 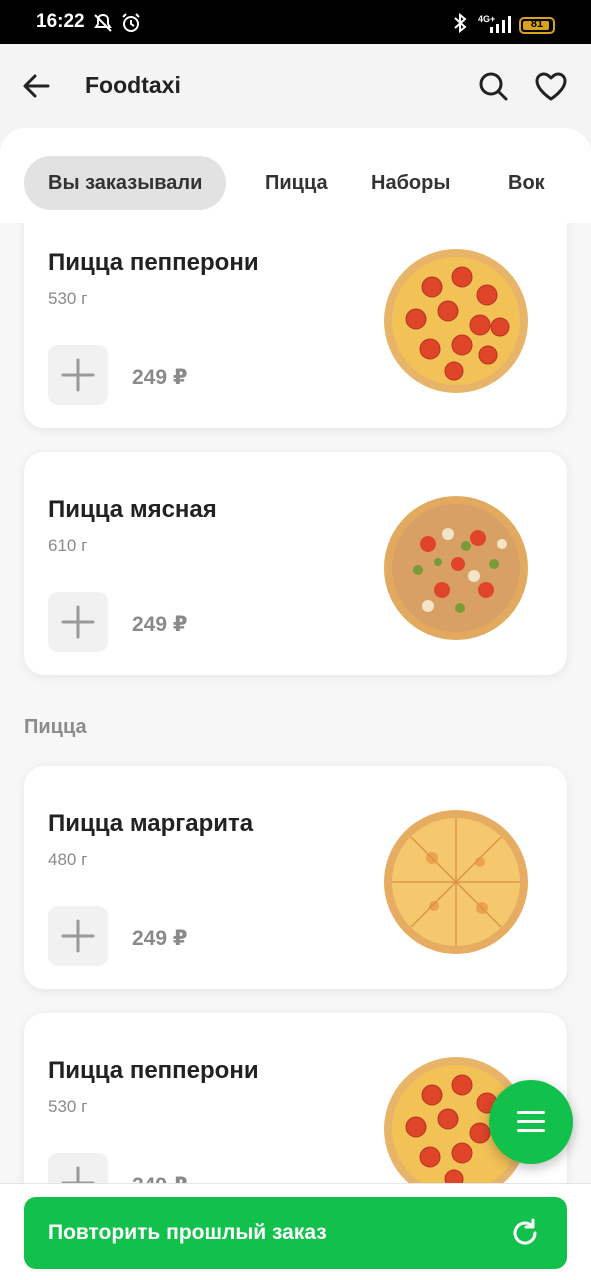 What do you see at coordinates (500, 26) in the screenshot?
I see `signal-icon` at bounding box center [500, 26].